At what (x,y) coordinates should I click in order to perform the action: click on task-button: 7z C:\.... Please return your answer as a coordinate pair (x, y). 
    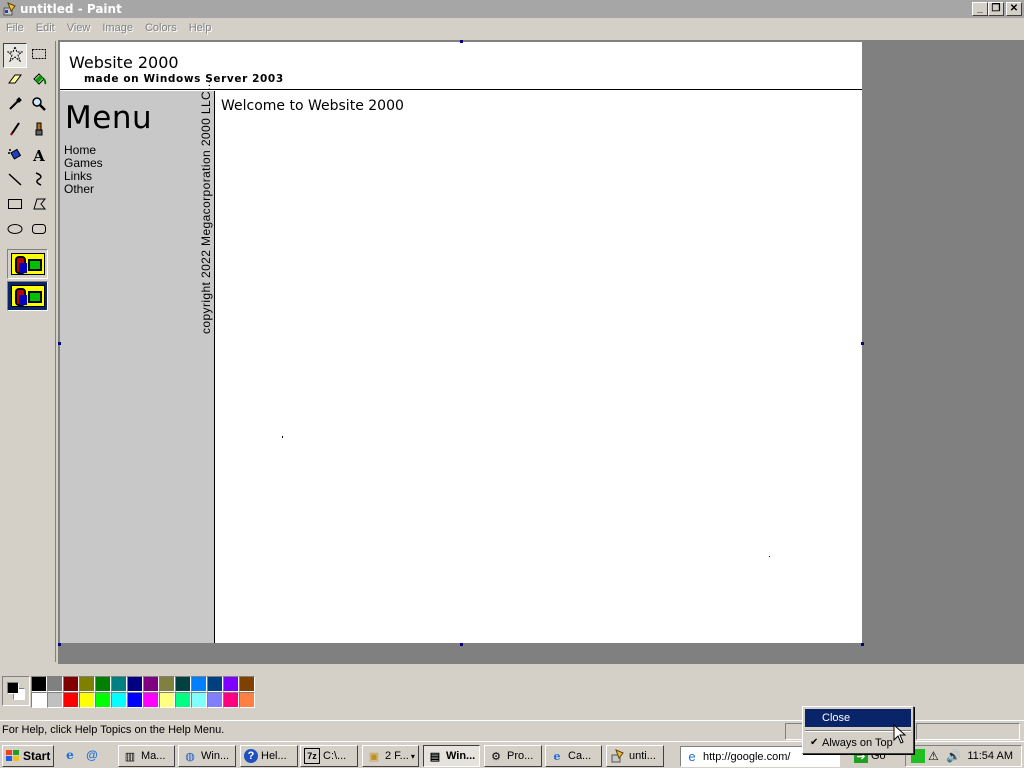
    Looking at the image, I should click on (329, 756).